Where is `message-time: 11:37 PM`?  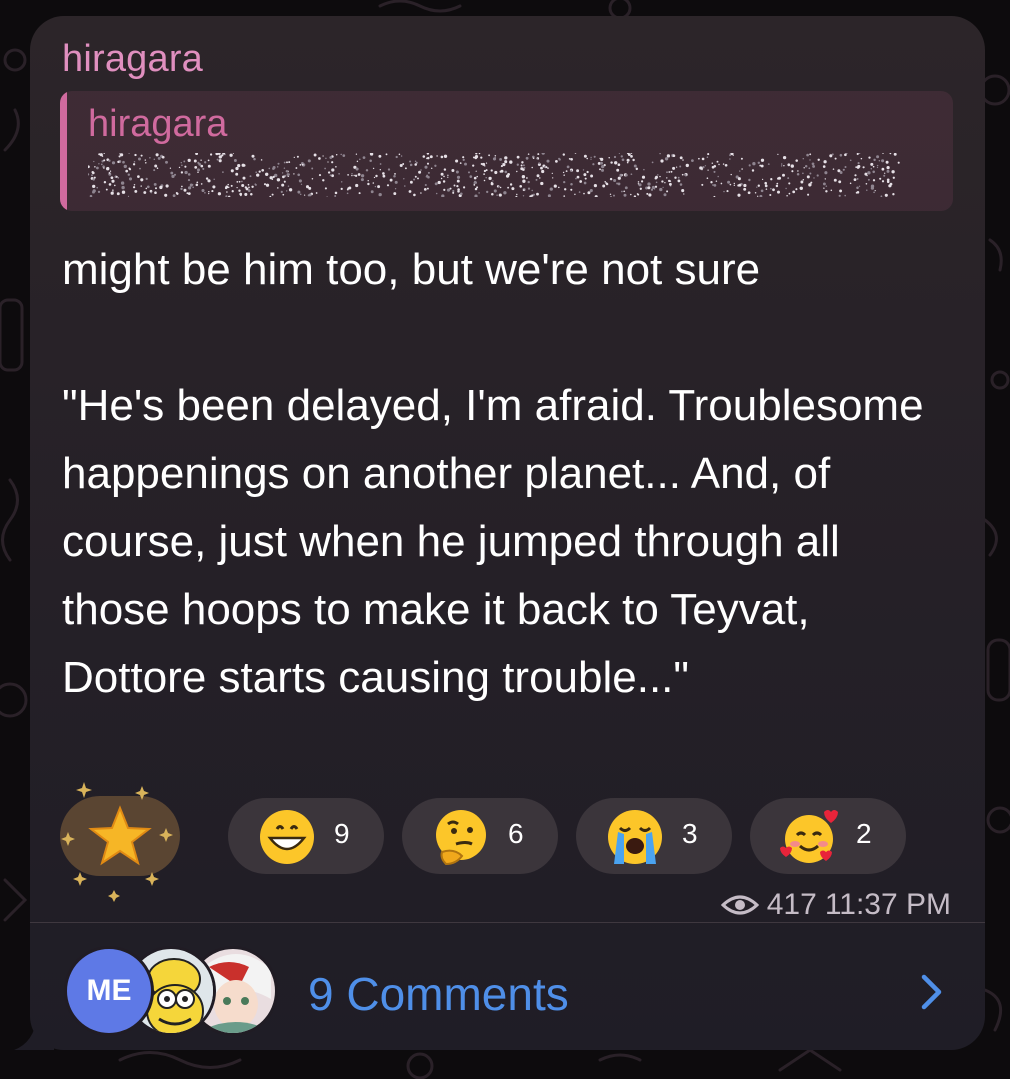 message-time: 11:37 PM is located at coordinates (887, 904).